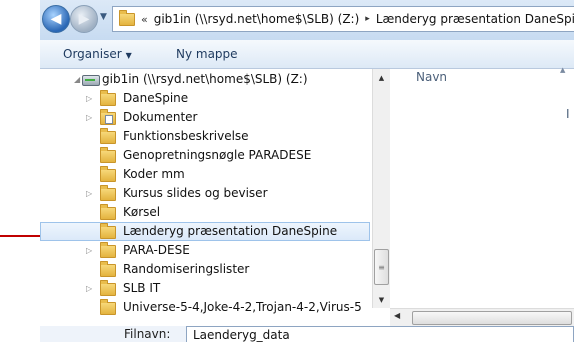 The image size is (574, 342). Describe the element at coordinates (431, 77) in the screenshot. I see `column-header-name: Navn` at that location.